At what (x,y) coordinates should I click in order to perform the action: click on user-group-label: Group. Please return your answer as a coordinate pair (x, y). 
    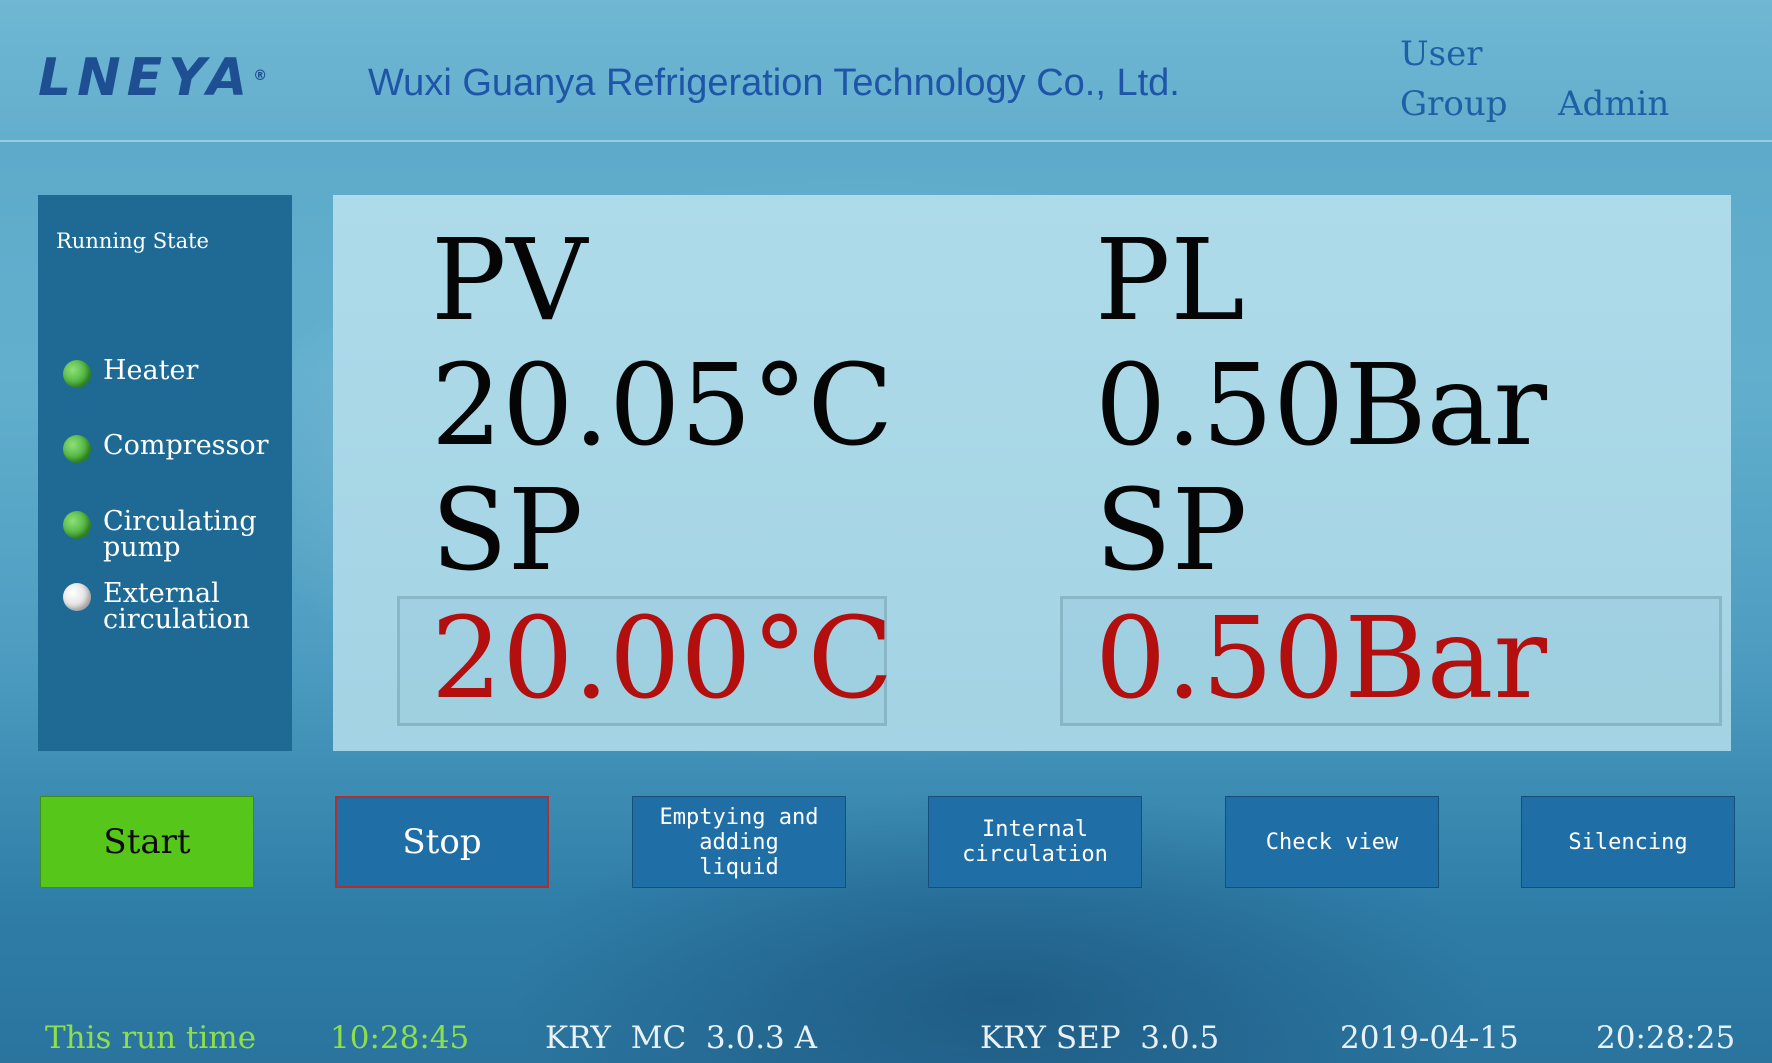
    Looking at the image, I should click on (1454, 104).